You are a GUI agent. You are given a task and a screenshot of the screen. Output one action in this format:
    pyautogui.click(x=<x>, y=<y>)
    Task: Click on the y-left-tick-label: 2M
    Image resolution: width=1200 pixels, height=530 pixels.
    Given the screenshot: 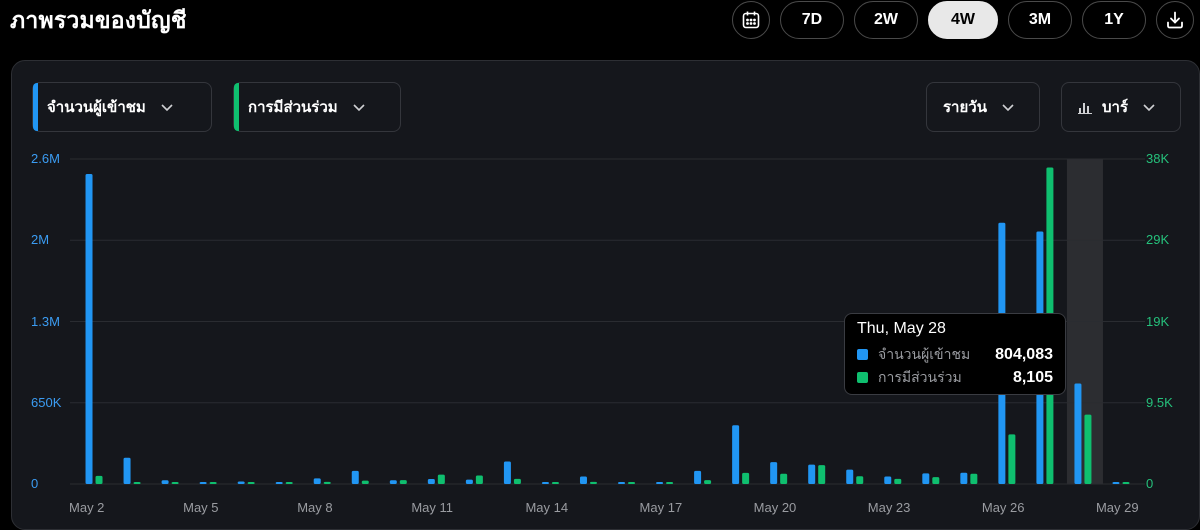 What is the action you would take?
    pyautogui.click(x=40, y=240)
    